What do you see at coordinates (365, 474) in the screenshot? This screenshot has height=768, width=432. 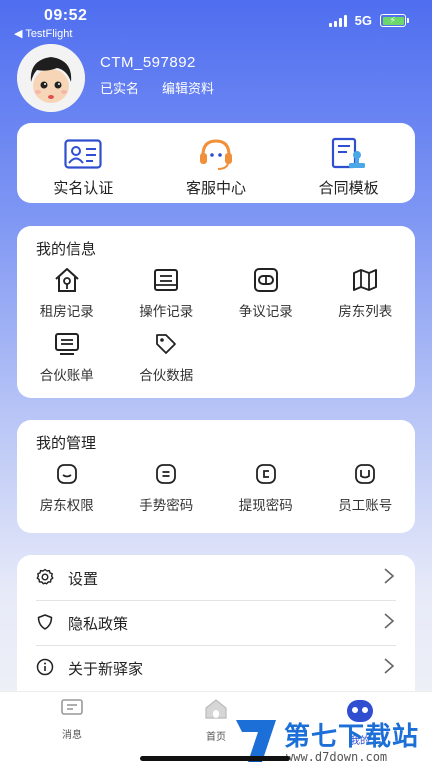 I see `staff-account-icon` at bounding box center [365, 474].